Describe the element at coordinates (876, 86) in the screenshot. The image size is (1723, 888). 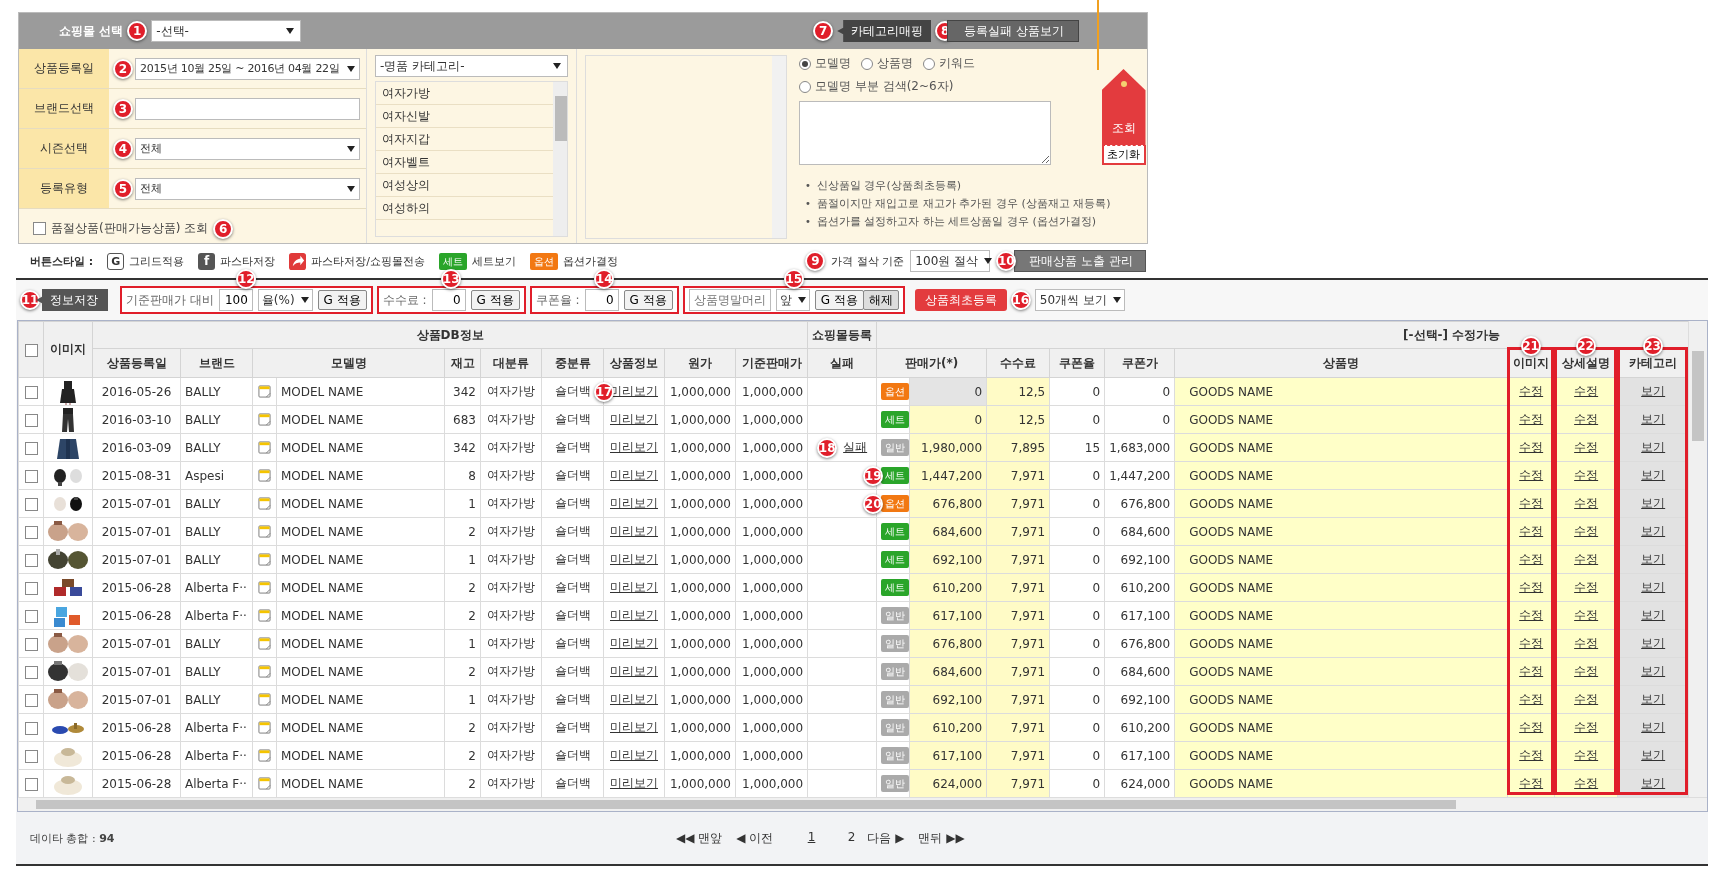
I see `radio-option: 모델명 부분 검색(2~6자)` at that location.